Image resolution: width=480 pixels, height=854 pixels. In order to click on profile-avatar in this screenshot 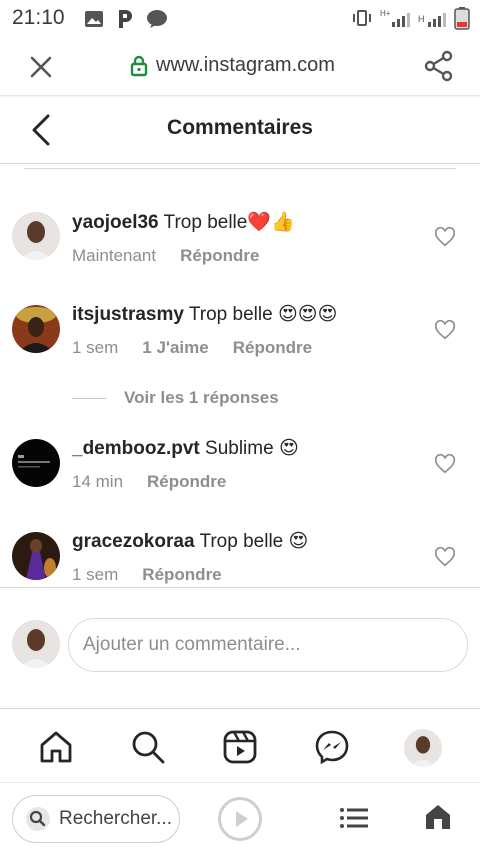, I will do `click(423, 748)`.